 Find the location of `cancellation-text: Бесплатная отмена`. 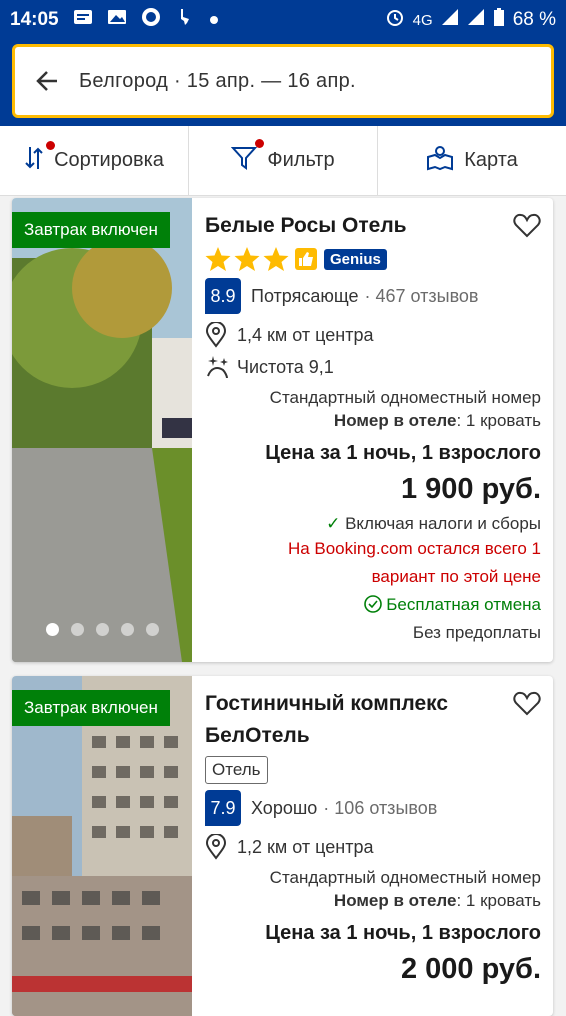

cancellation-text: Бесплатная отмена is located at coordinates (463, 604).